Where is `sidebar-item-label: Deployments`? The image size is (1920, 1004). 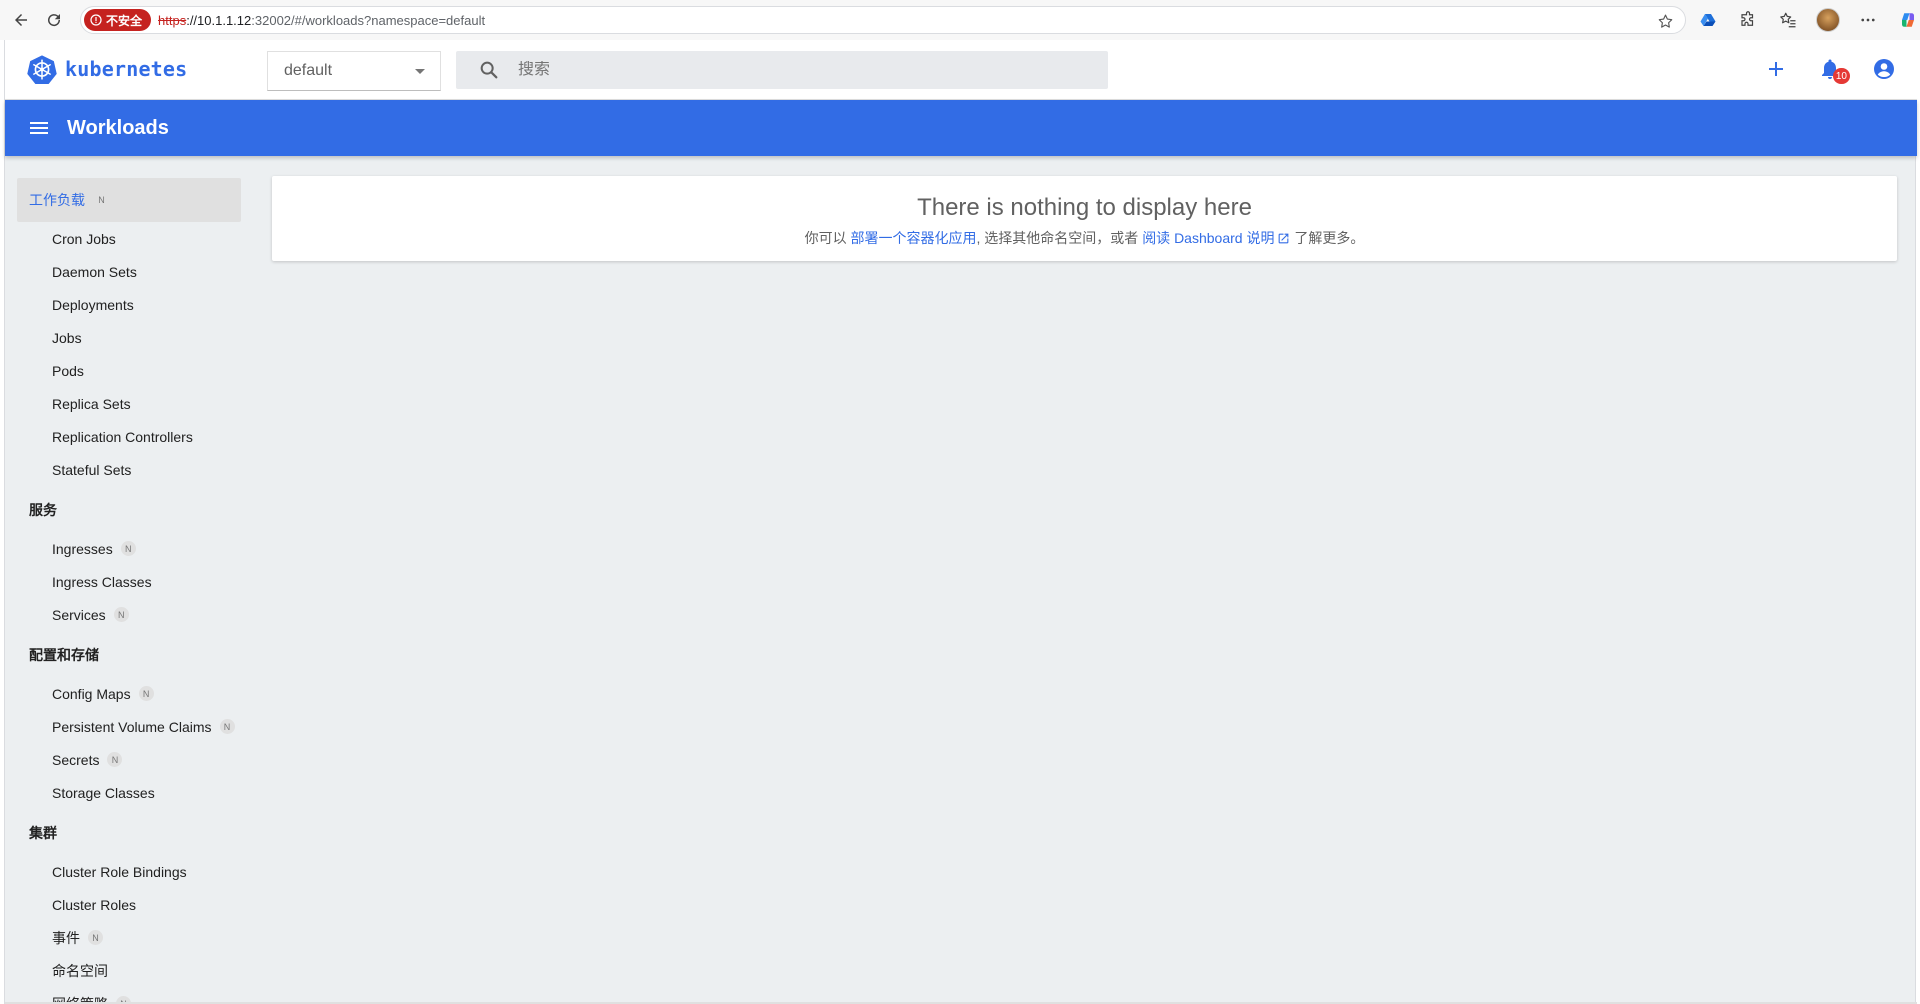
sidebar-item-label: Deployments is located at coordinates (93, 304).